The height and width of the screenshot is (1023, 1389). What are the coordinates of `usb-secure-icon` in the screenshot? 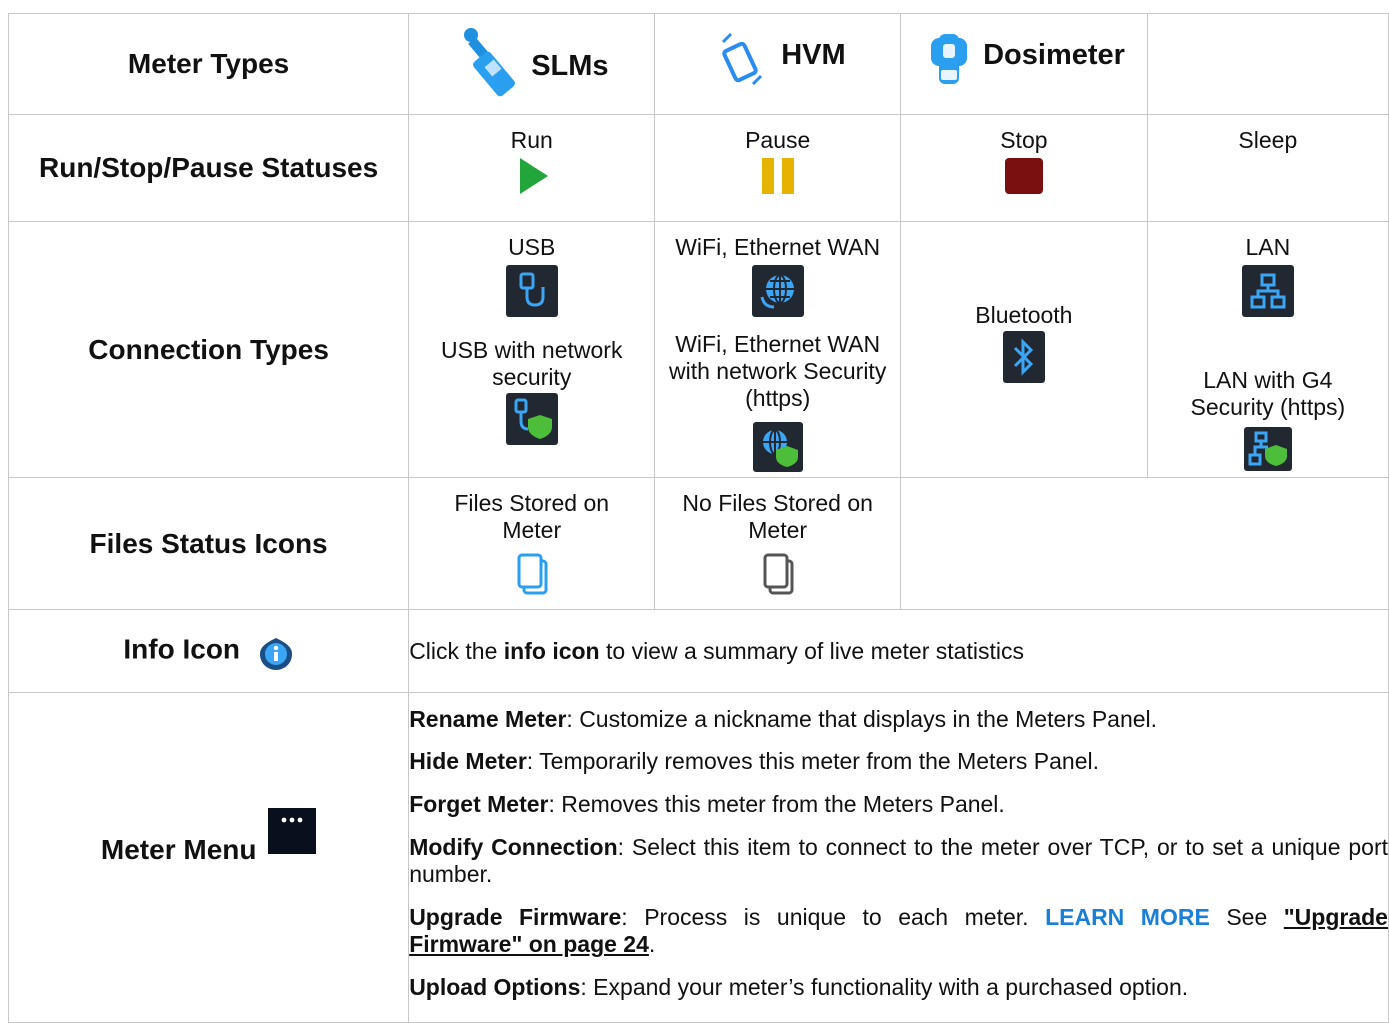 It's located at (531, 419).